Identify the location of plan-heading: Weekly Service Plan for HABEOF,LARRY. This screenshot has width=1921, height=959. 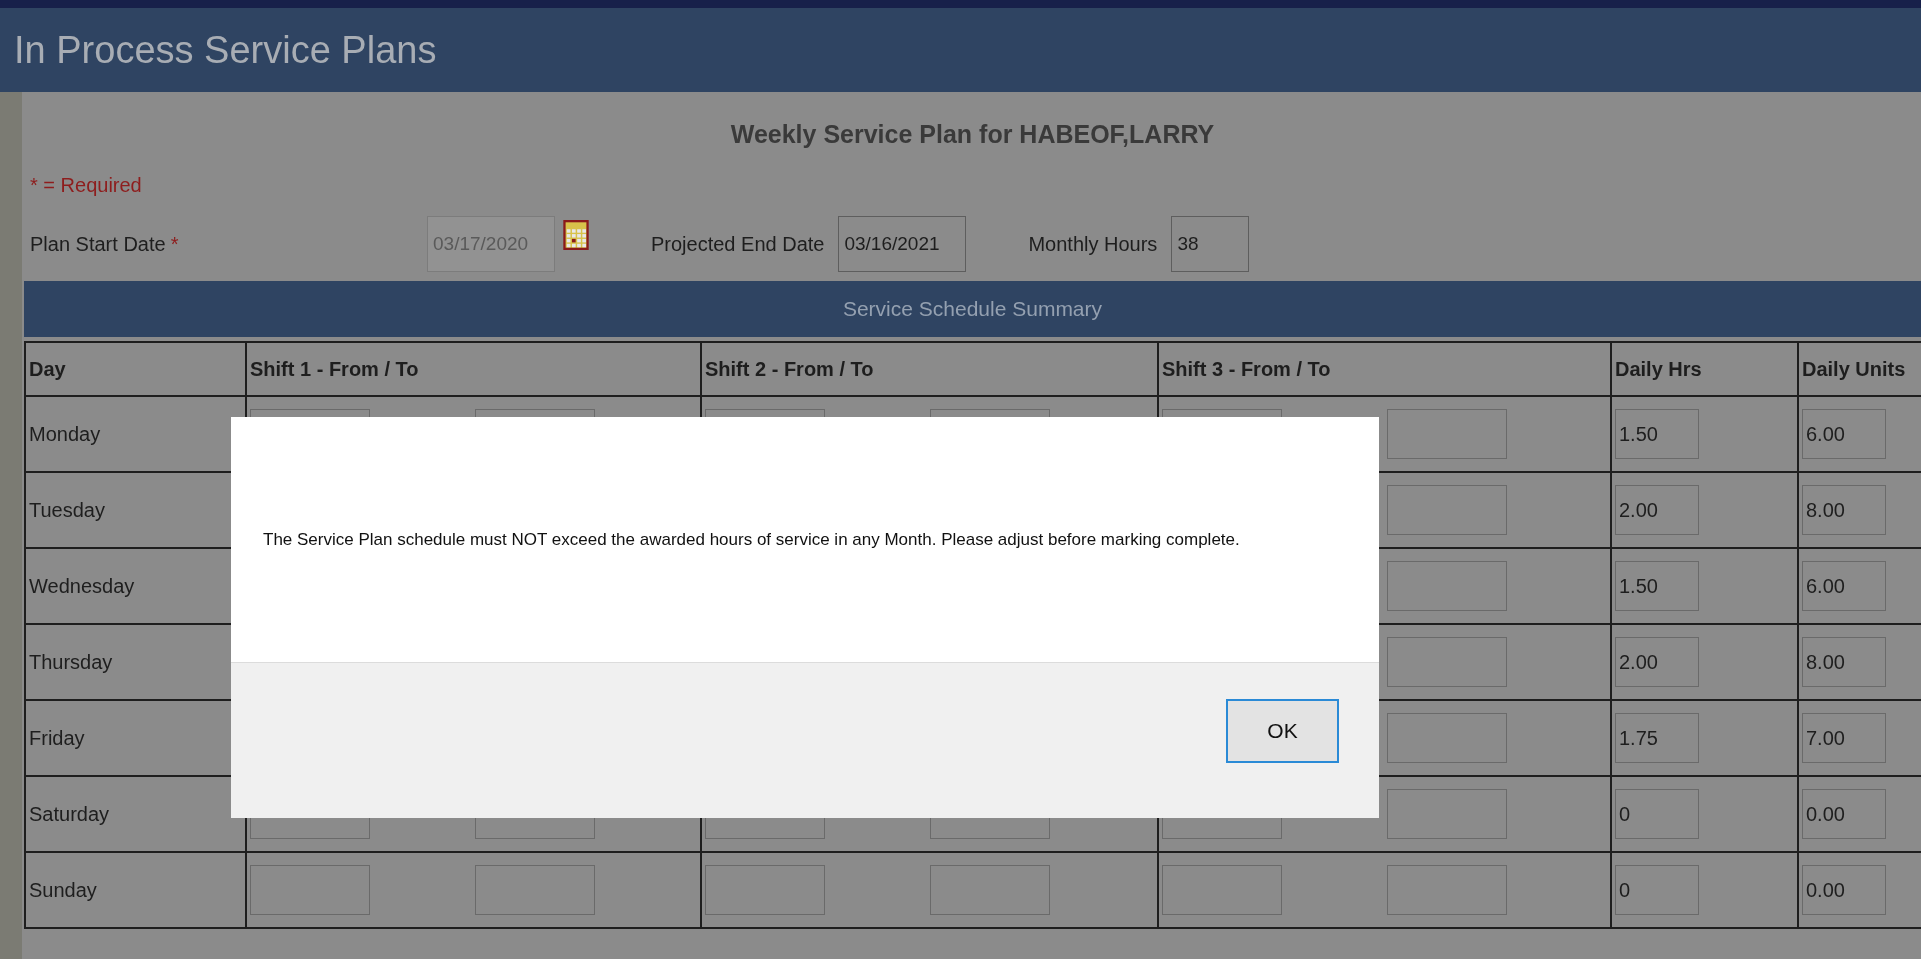
(972, 135).